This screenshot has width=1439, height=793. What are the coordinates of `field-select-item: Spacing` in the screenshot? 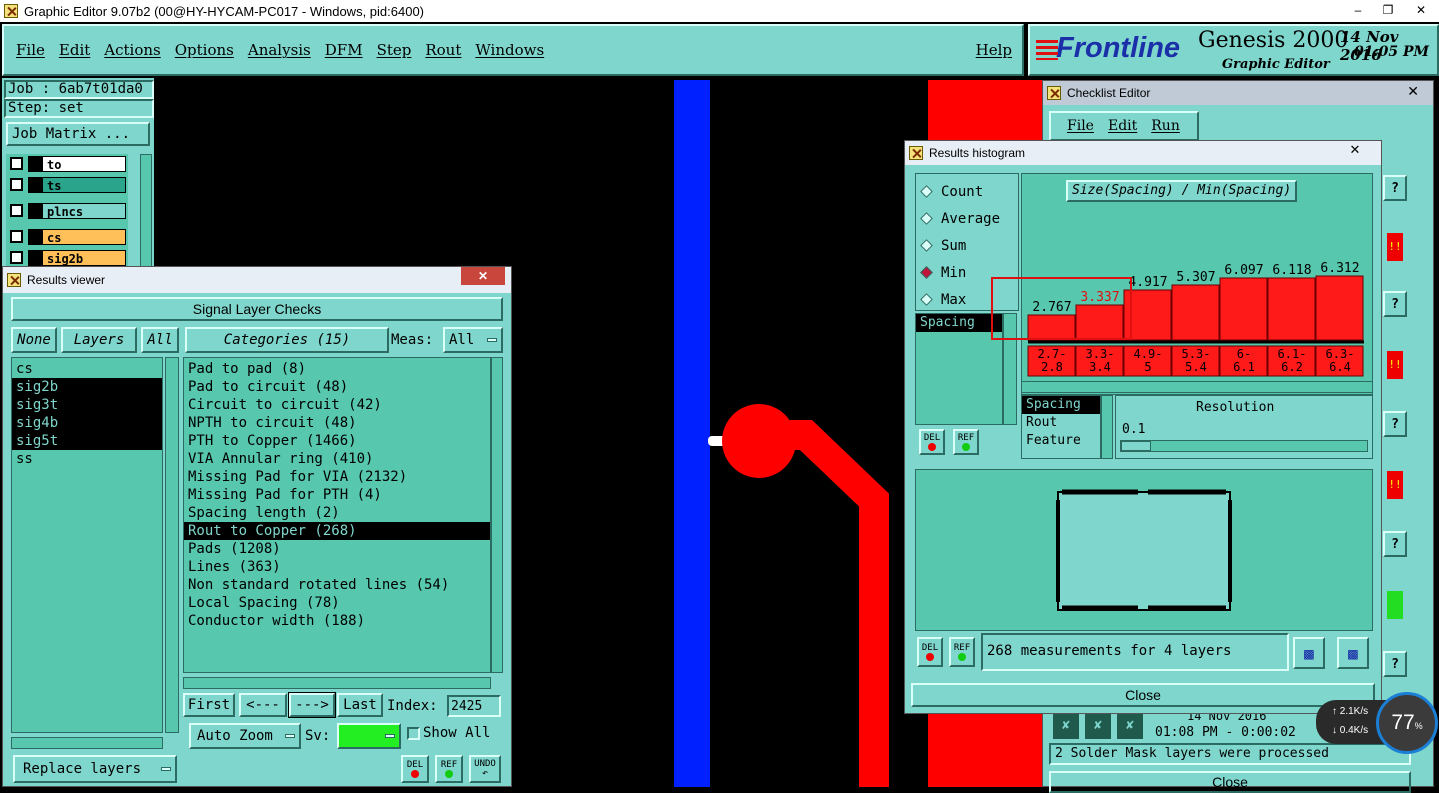 It's located at (1061, 405).